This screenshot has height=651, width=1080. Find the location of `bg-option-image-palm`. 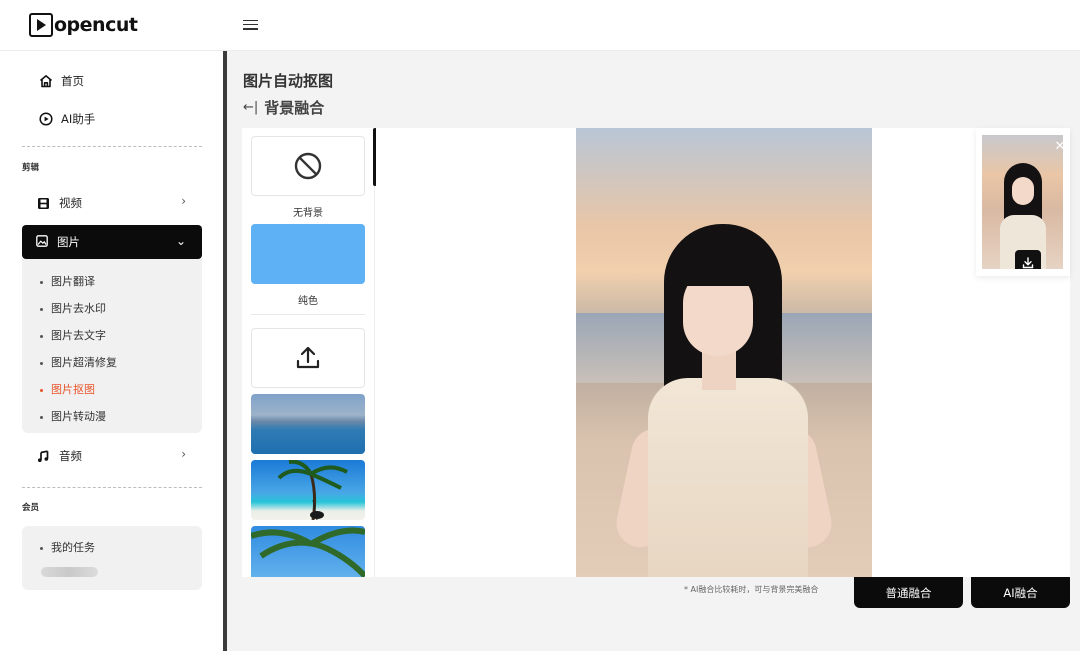

bg-option-image-palm is located at coordinates (308, 551).